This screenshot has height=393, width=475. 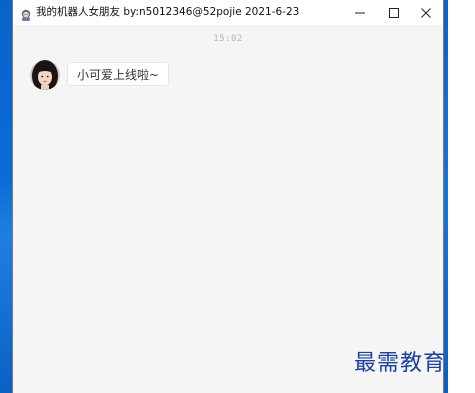 I want to click on watermark-logo: 最需教育, so click(x=400, y=363).